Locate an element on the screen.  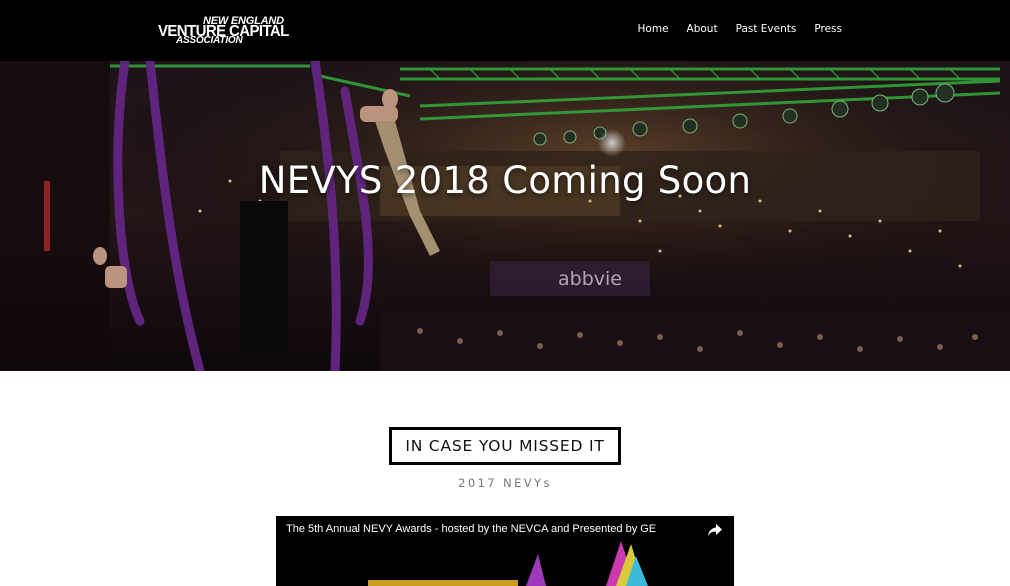
section-heading: IN CASE YOU MISSED IT is located at coordinates (505, 446).